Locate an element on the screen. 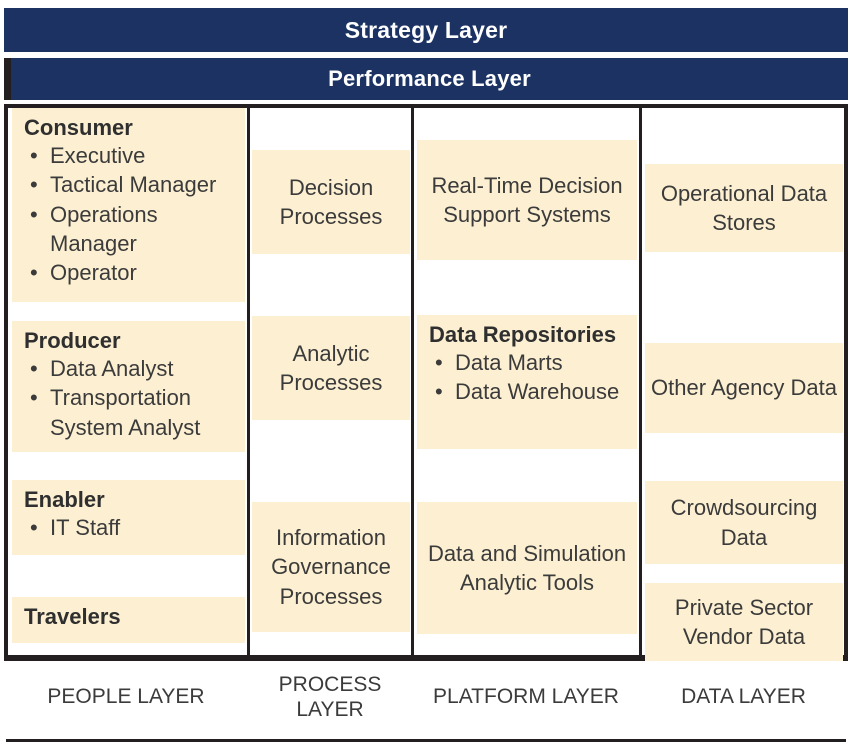 This screenshot has width=852, height=746. list-item-label: Operations Manager is located at coordinates (104, 228).